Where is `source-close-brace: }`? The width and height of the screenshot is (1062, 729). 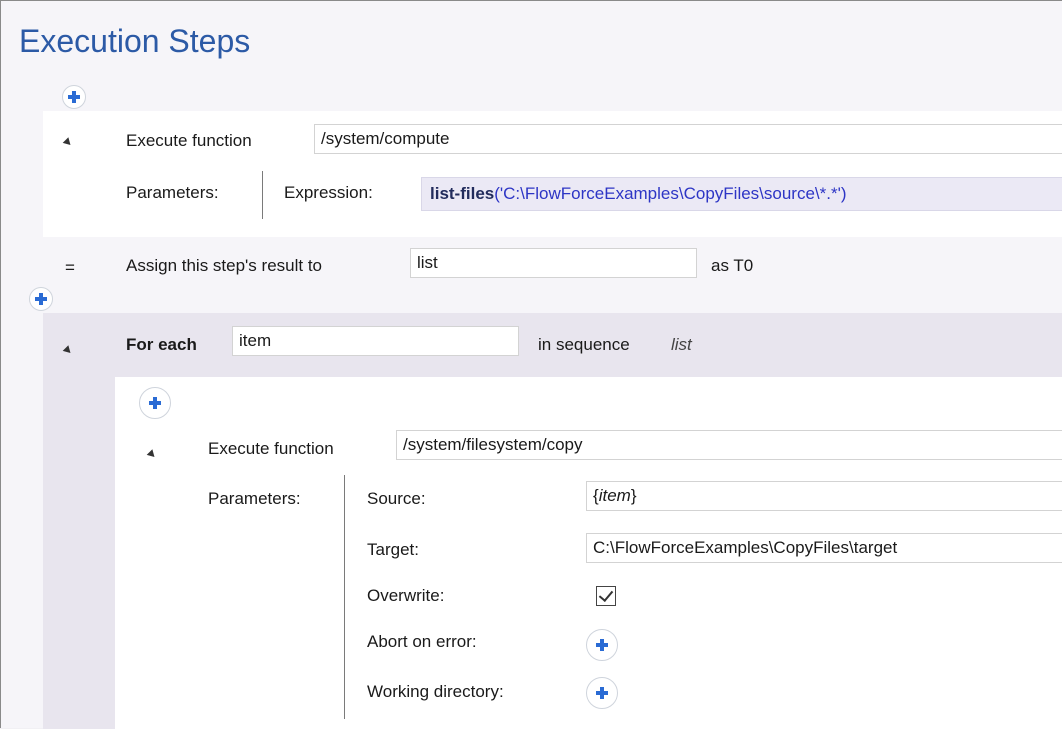 source-close-brace: } is located at coordinates (633, 495).